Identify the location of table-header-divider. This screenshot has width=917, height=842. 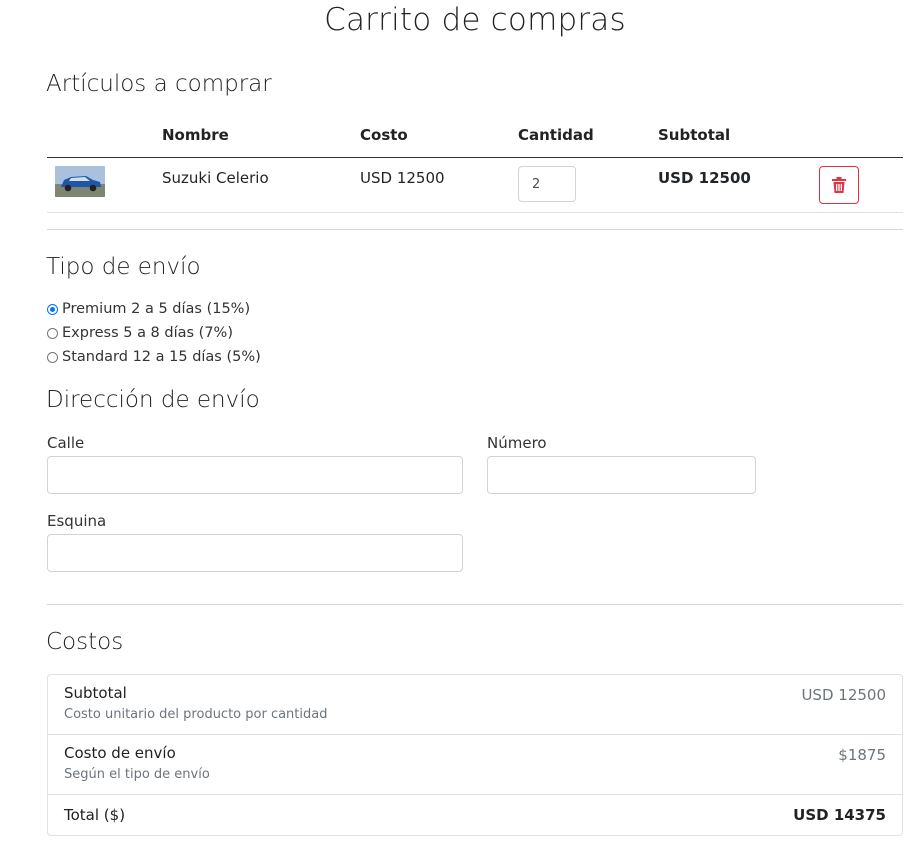
(475, 157).